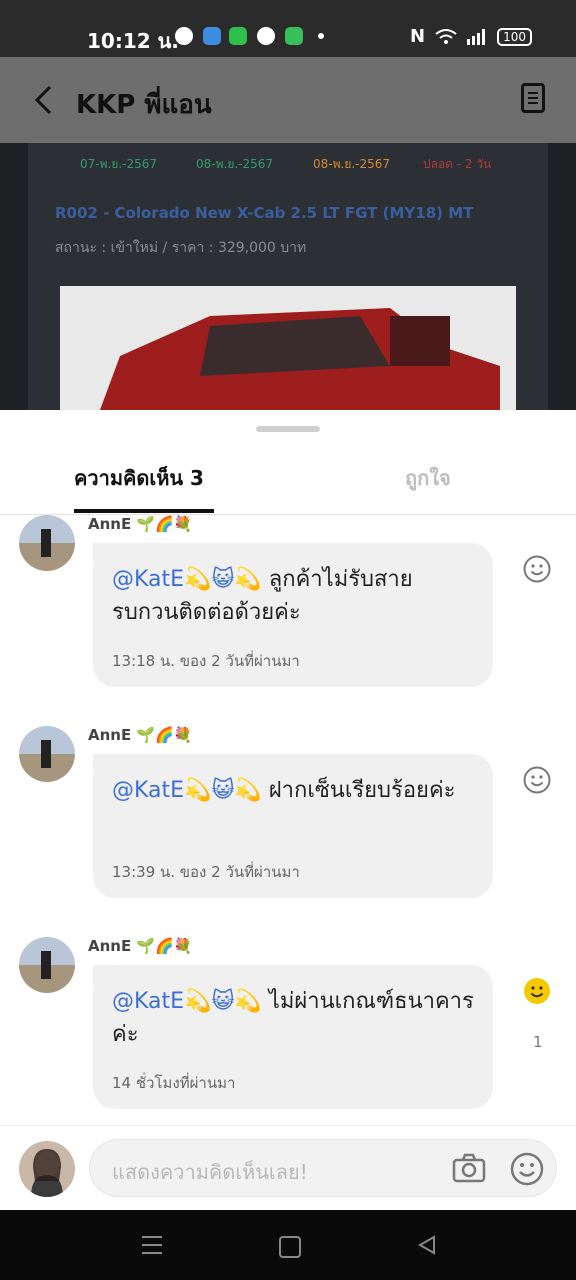 Image resolution: width=576 pixels, height=1280 pixels. What do you see at coordinates (174, 1083) in the screenshot?
I see `comment-timestamp: 14 ชั่วโมงที่ผ่านมา` at bounding box center [174, 1083].